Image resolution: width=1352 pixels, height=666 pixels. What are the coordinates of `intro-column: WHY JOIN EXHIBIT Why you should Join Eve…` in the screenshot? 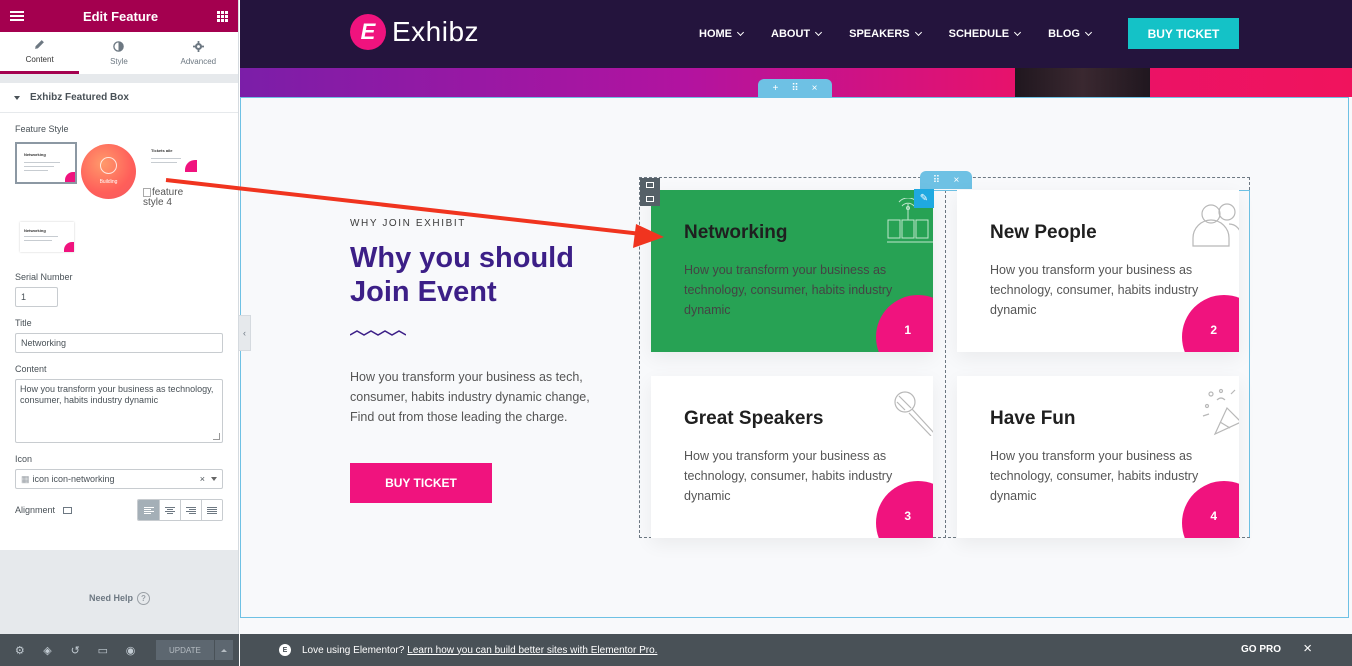 It's located at (480, 360).